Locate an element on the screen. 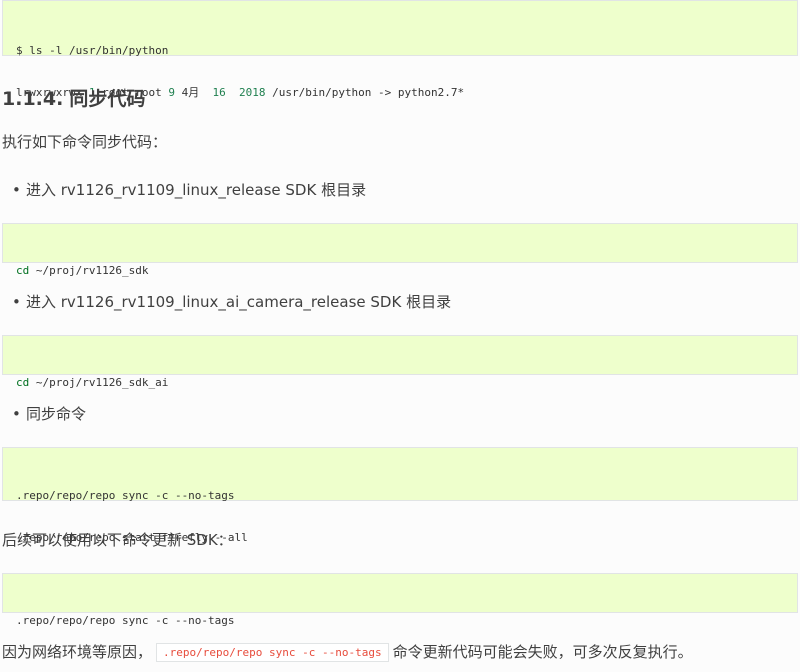 The width and height of the screenshot is (800, 672). code-line: cd ~/proj/rv1126_sdk is located at coordinates (400, 271).